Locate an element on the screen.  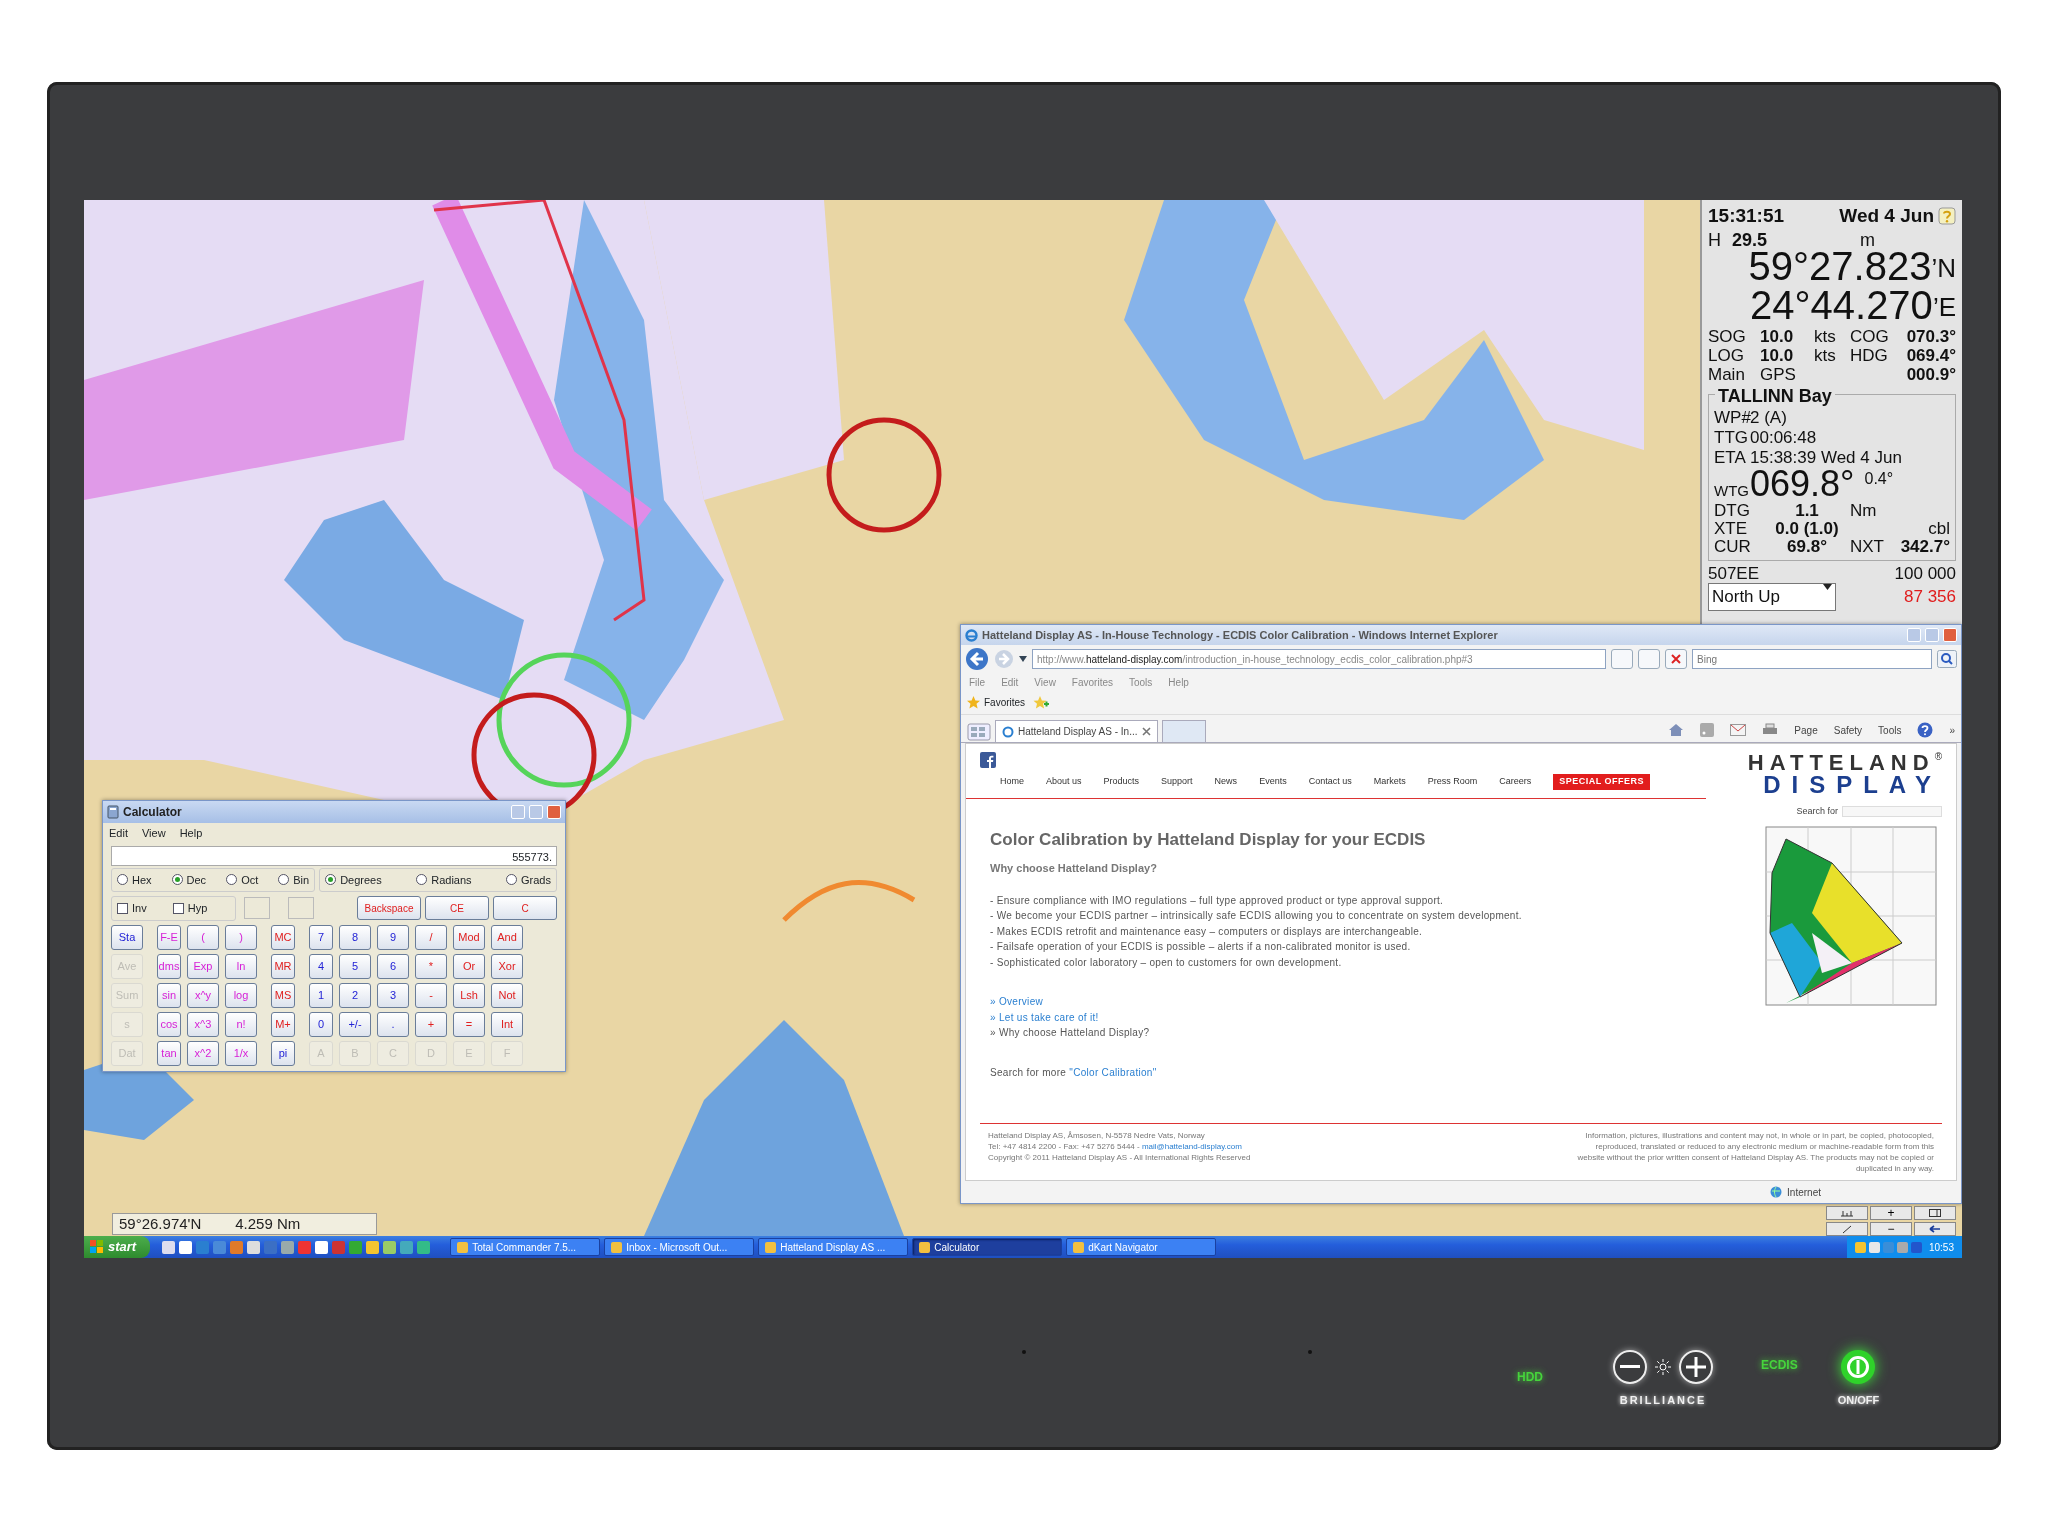
plus-icon is located at coordinates (1696, 1366).